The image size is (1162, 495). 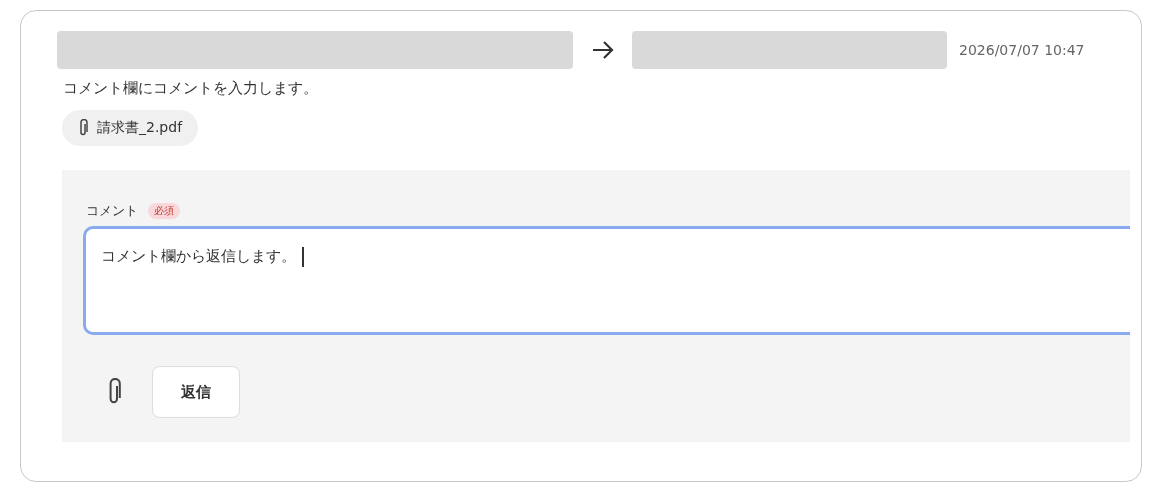 I want to click on arrow-icon, so click(x=603, y=50).